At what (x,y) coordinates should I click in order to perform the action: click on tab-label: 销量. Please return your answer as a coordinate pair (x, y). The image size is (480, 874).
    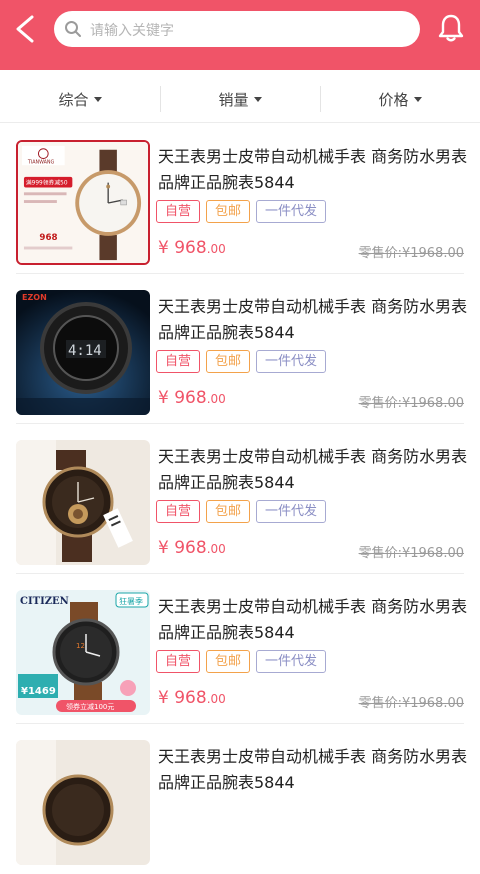
    Looking at the image, I should click on (233, 99).